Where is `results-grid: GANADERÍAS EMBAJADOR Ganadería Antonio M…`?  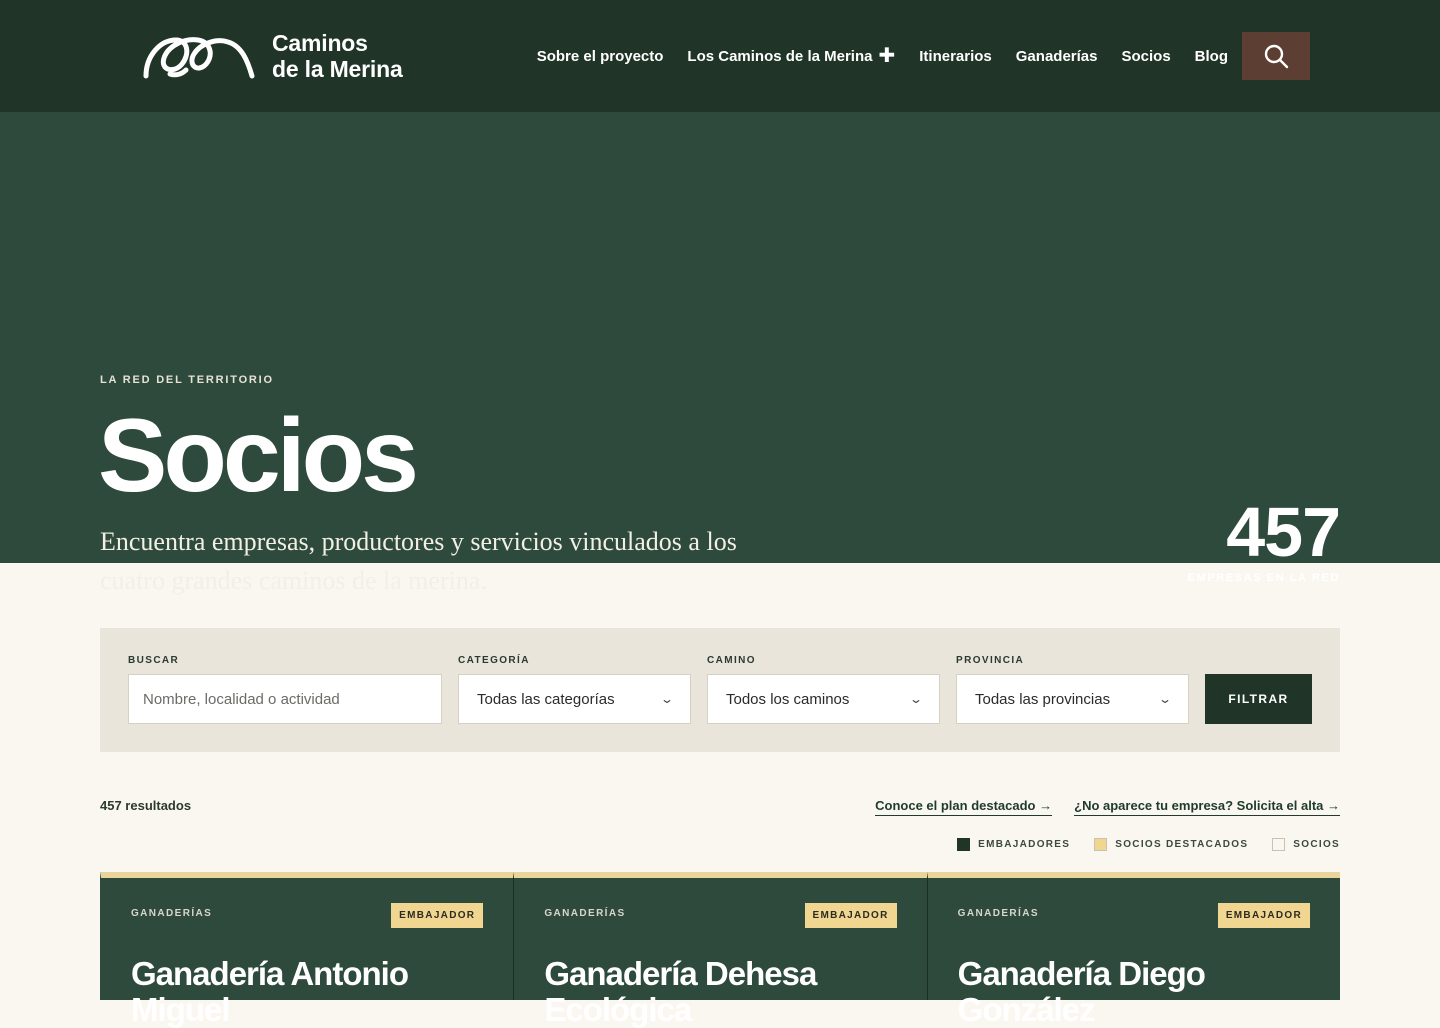
results-grid: GANADERÍAS EMBAJADOR Ganadería Antonio M… is located at coordinates (720, 950).